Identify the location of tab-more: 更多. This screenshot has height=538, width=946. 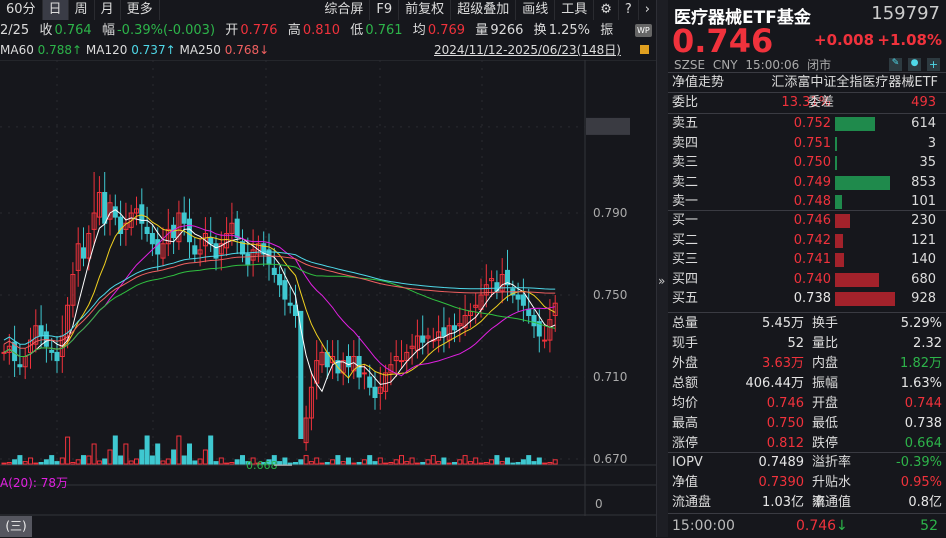
(140, 10).